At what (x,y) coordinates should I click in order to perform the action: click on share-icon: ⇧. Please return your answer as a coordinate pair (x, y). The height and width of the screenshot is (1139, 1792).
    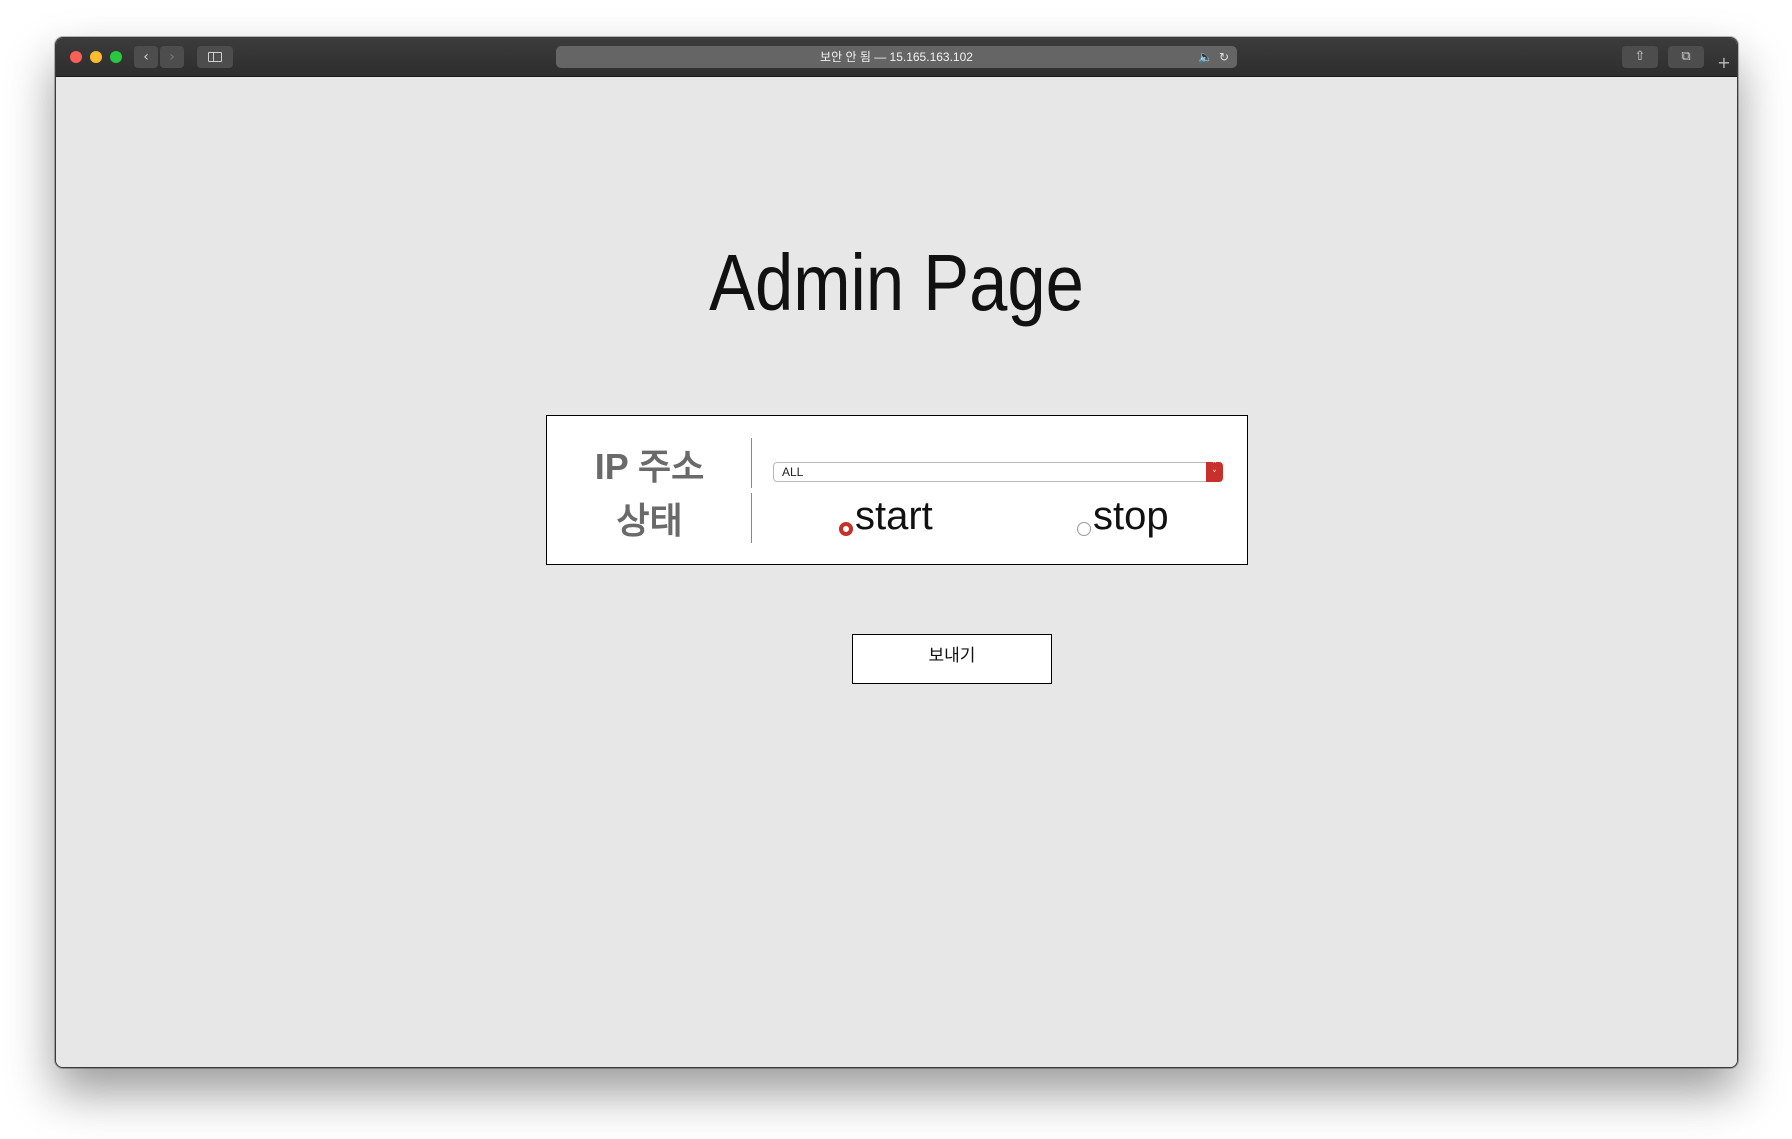
    Looking at the image, I should click on (1640, 56).